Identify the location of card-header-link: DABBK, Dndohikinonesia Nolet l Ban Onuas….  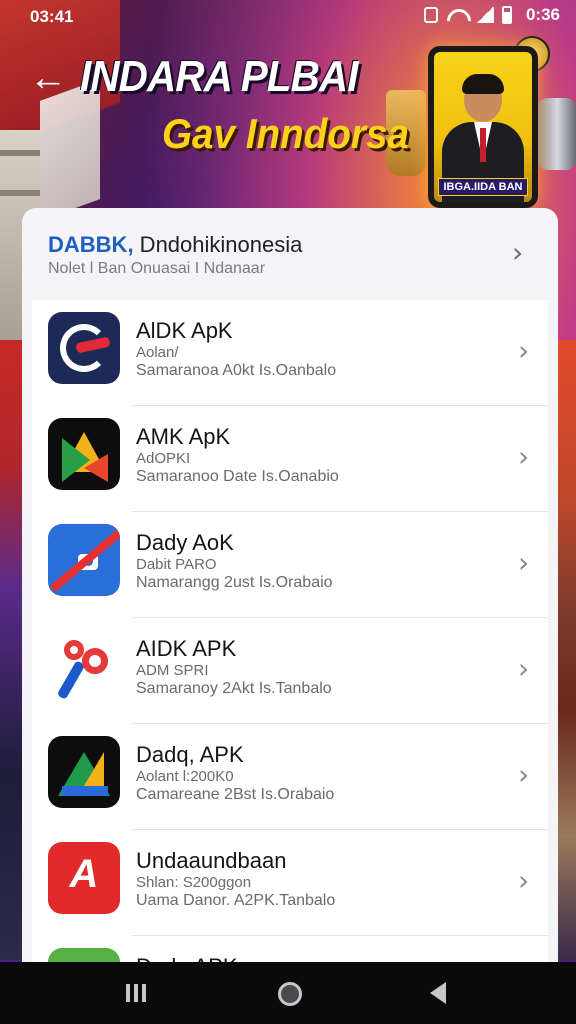
(290, 254).